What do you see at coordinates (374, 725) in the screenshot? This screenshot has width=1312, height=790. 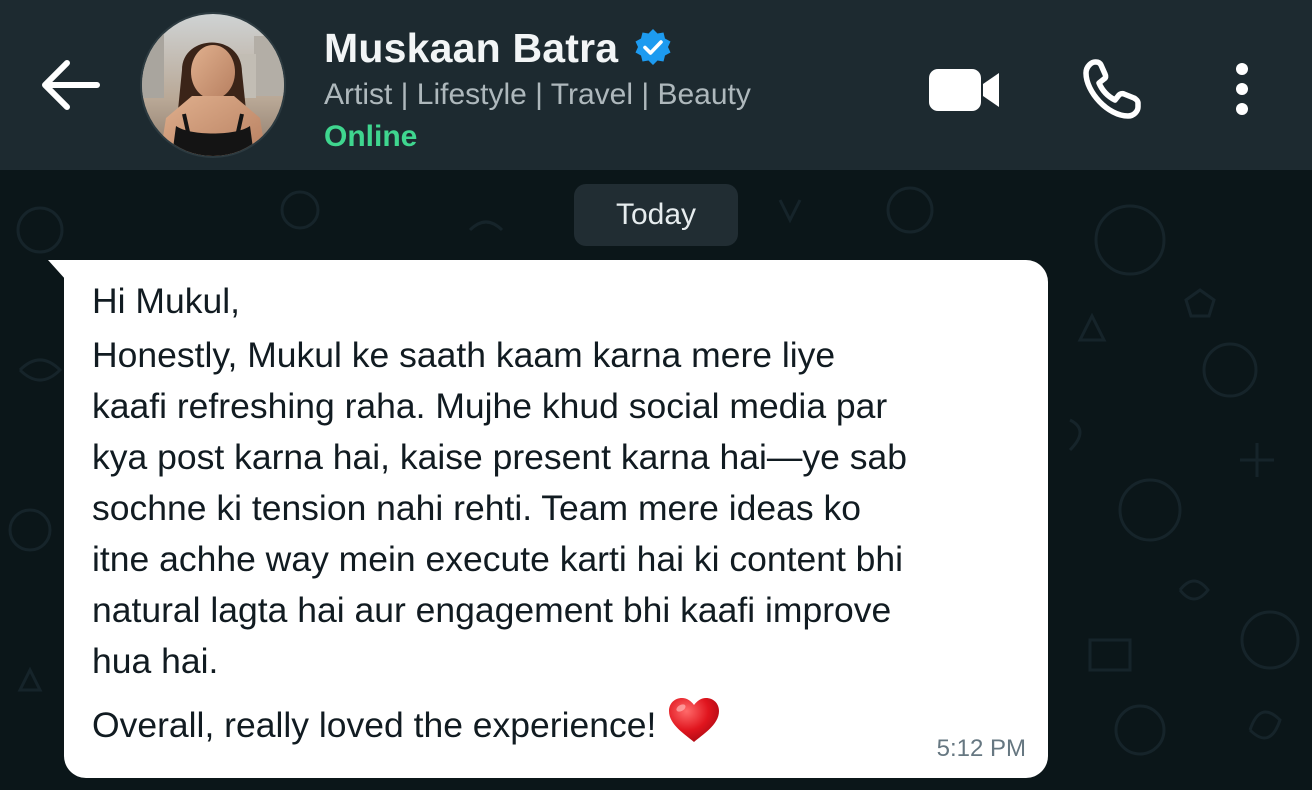 I see `message-closing: Overall, really loved the experience!` at bounding box center [374, 725].